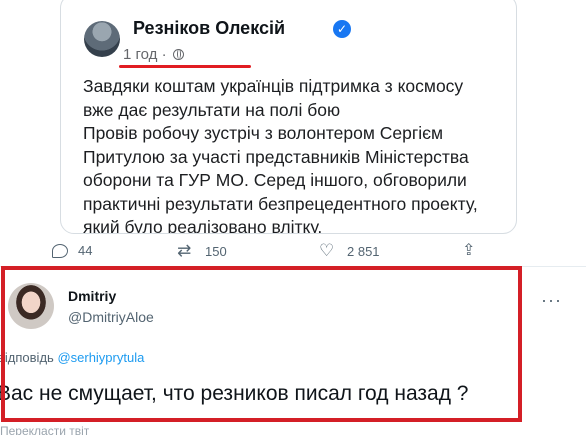 The image size is (586, 435). Describe the element at coordinates (363, 251) in the screenshot. I see `like-count: 2 851` at that location.